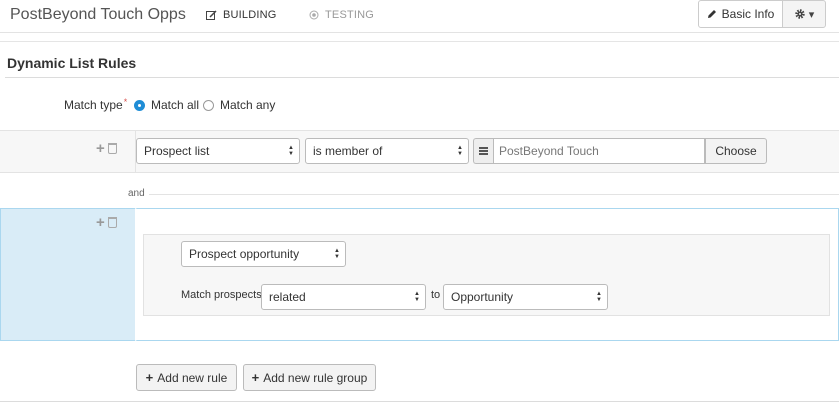 Image resolution: width=839 pixels, height=403 pixels. I want to click on tab-testing: TESTING, so click(341, 15).